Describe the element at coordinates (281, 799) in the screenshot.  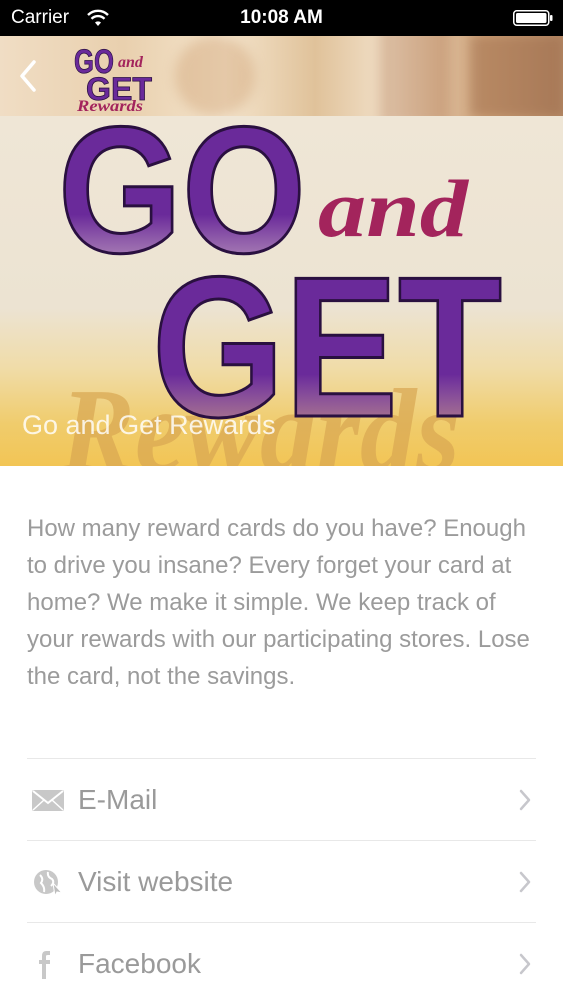
I see `email-row: E-Mail` at that location.